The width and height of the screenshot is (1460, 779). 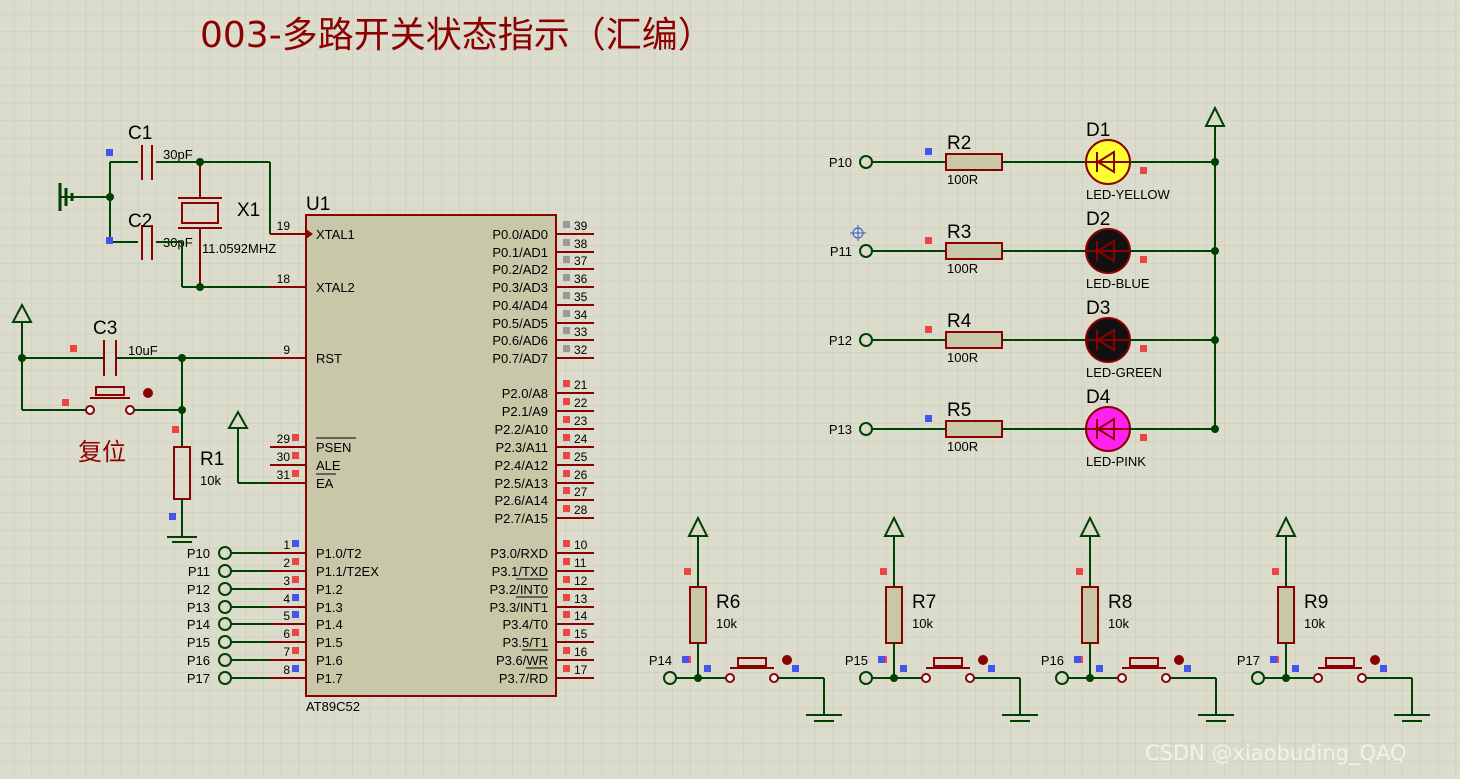 What do you see at coordinates (328, 465) in the screenshot?
I see `mcu-pin-name: ALE` at bounding box center [328, 465].